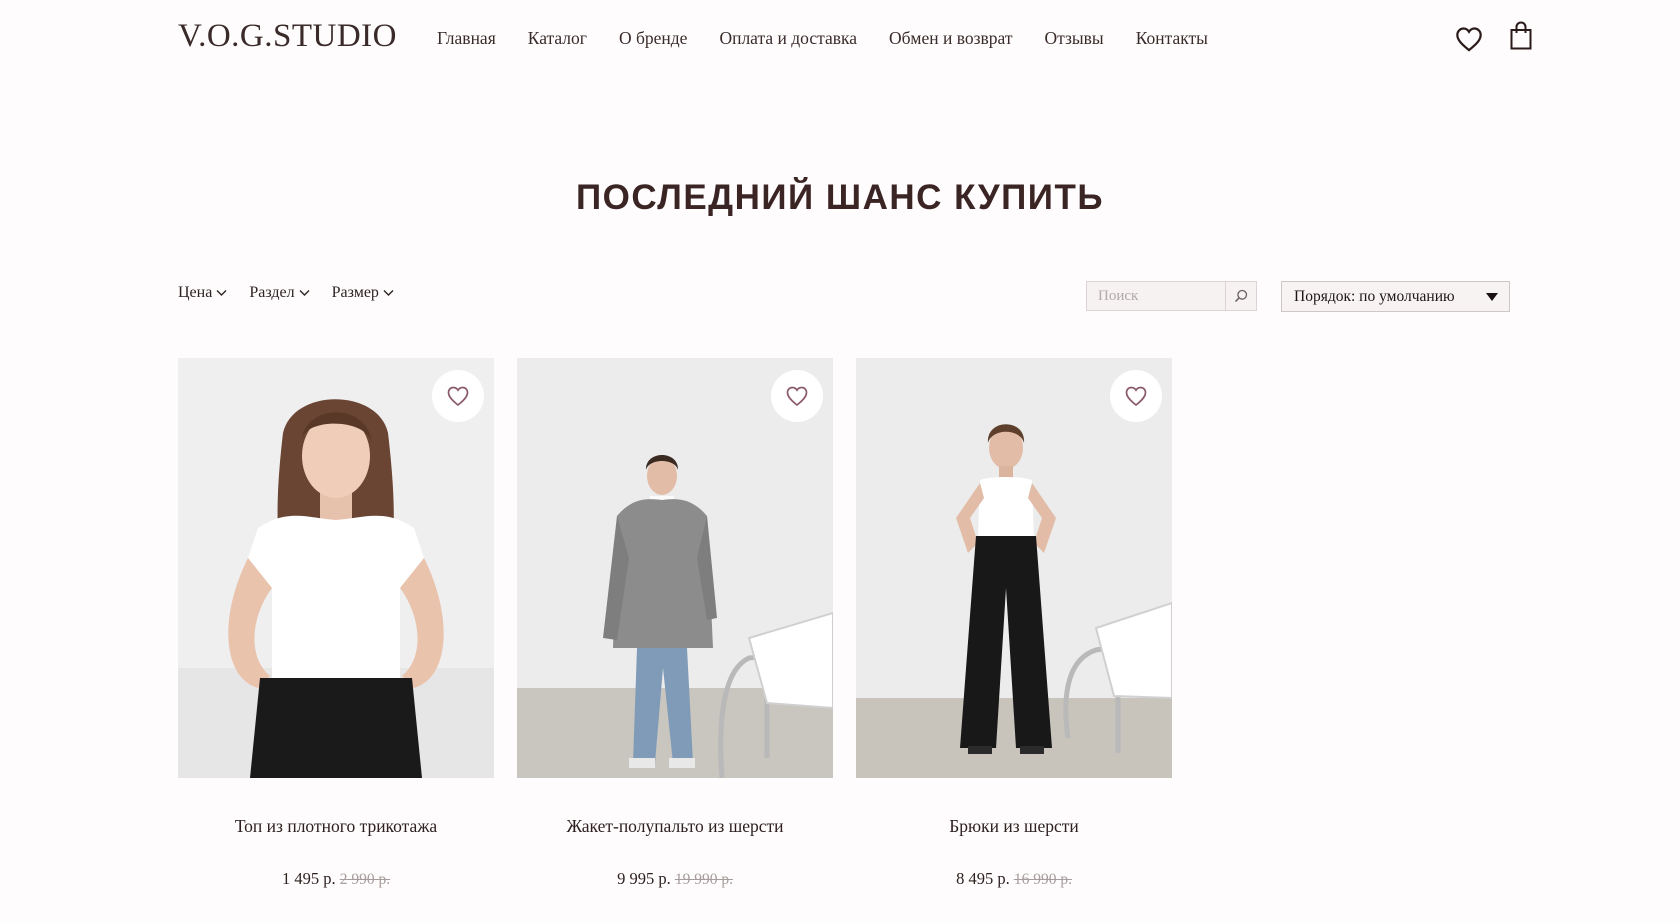 The width and height of the screenshot is (1680, 923). I want to click on nav-item-about: О бренде, so click(653, 38).